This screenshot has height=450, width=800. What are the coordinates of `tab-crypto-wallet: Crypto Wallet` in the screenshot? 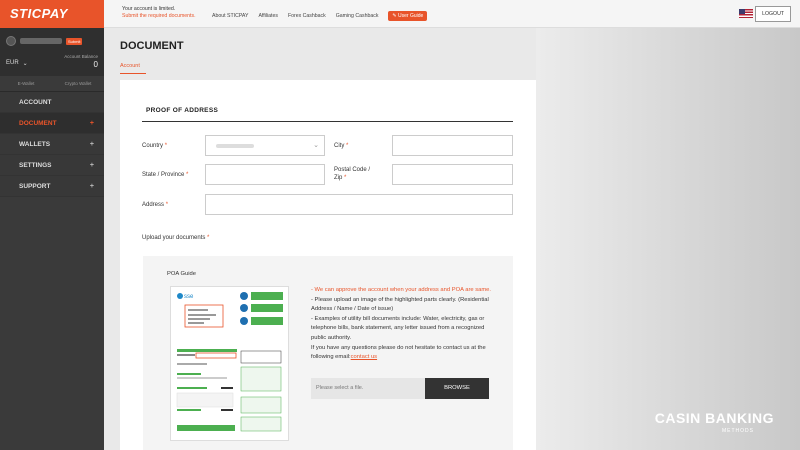 It's located at (78, 83).